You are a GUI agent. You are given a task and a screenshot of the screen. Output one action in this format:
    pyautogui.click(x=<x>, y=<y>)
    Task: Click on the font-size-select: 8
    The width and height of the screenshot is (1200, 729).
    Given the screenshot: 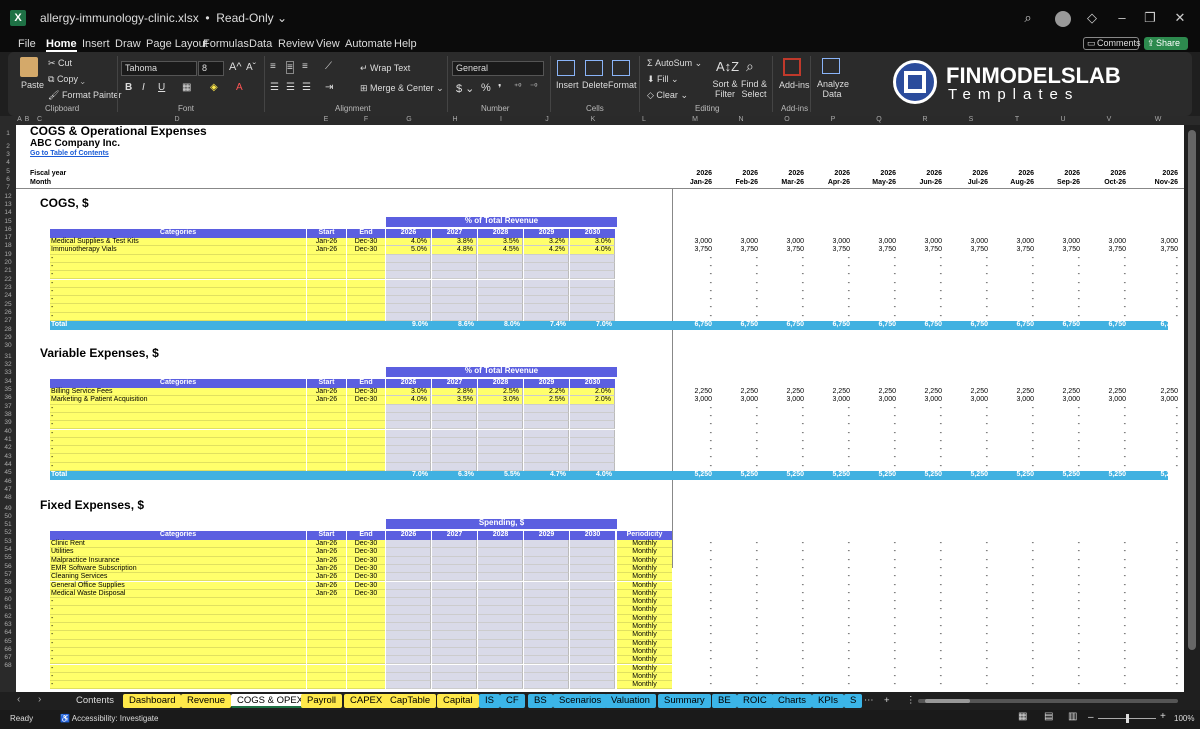 What is the action you would take?
    pyautogui.click(x=211, y=68)
    